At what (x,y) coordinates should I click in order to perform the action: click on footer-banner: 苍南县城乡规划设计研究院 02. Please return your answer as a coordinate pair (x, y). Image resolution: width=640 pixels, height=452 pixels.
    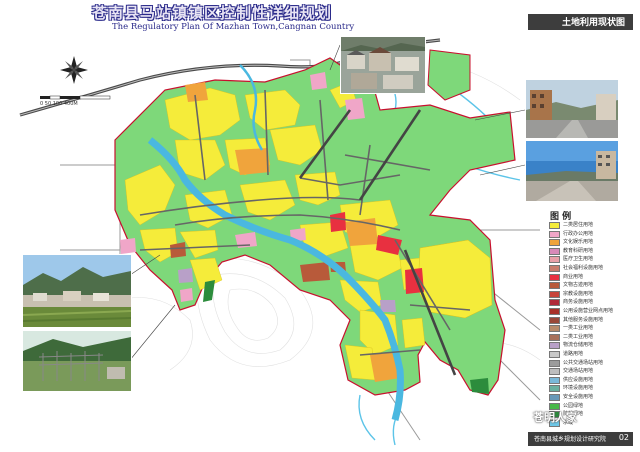
    Looking at the image, I should click on (580, 439).